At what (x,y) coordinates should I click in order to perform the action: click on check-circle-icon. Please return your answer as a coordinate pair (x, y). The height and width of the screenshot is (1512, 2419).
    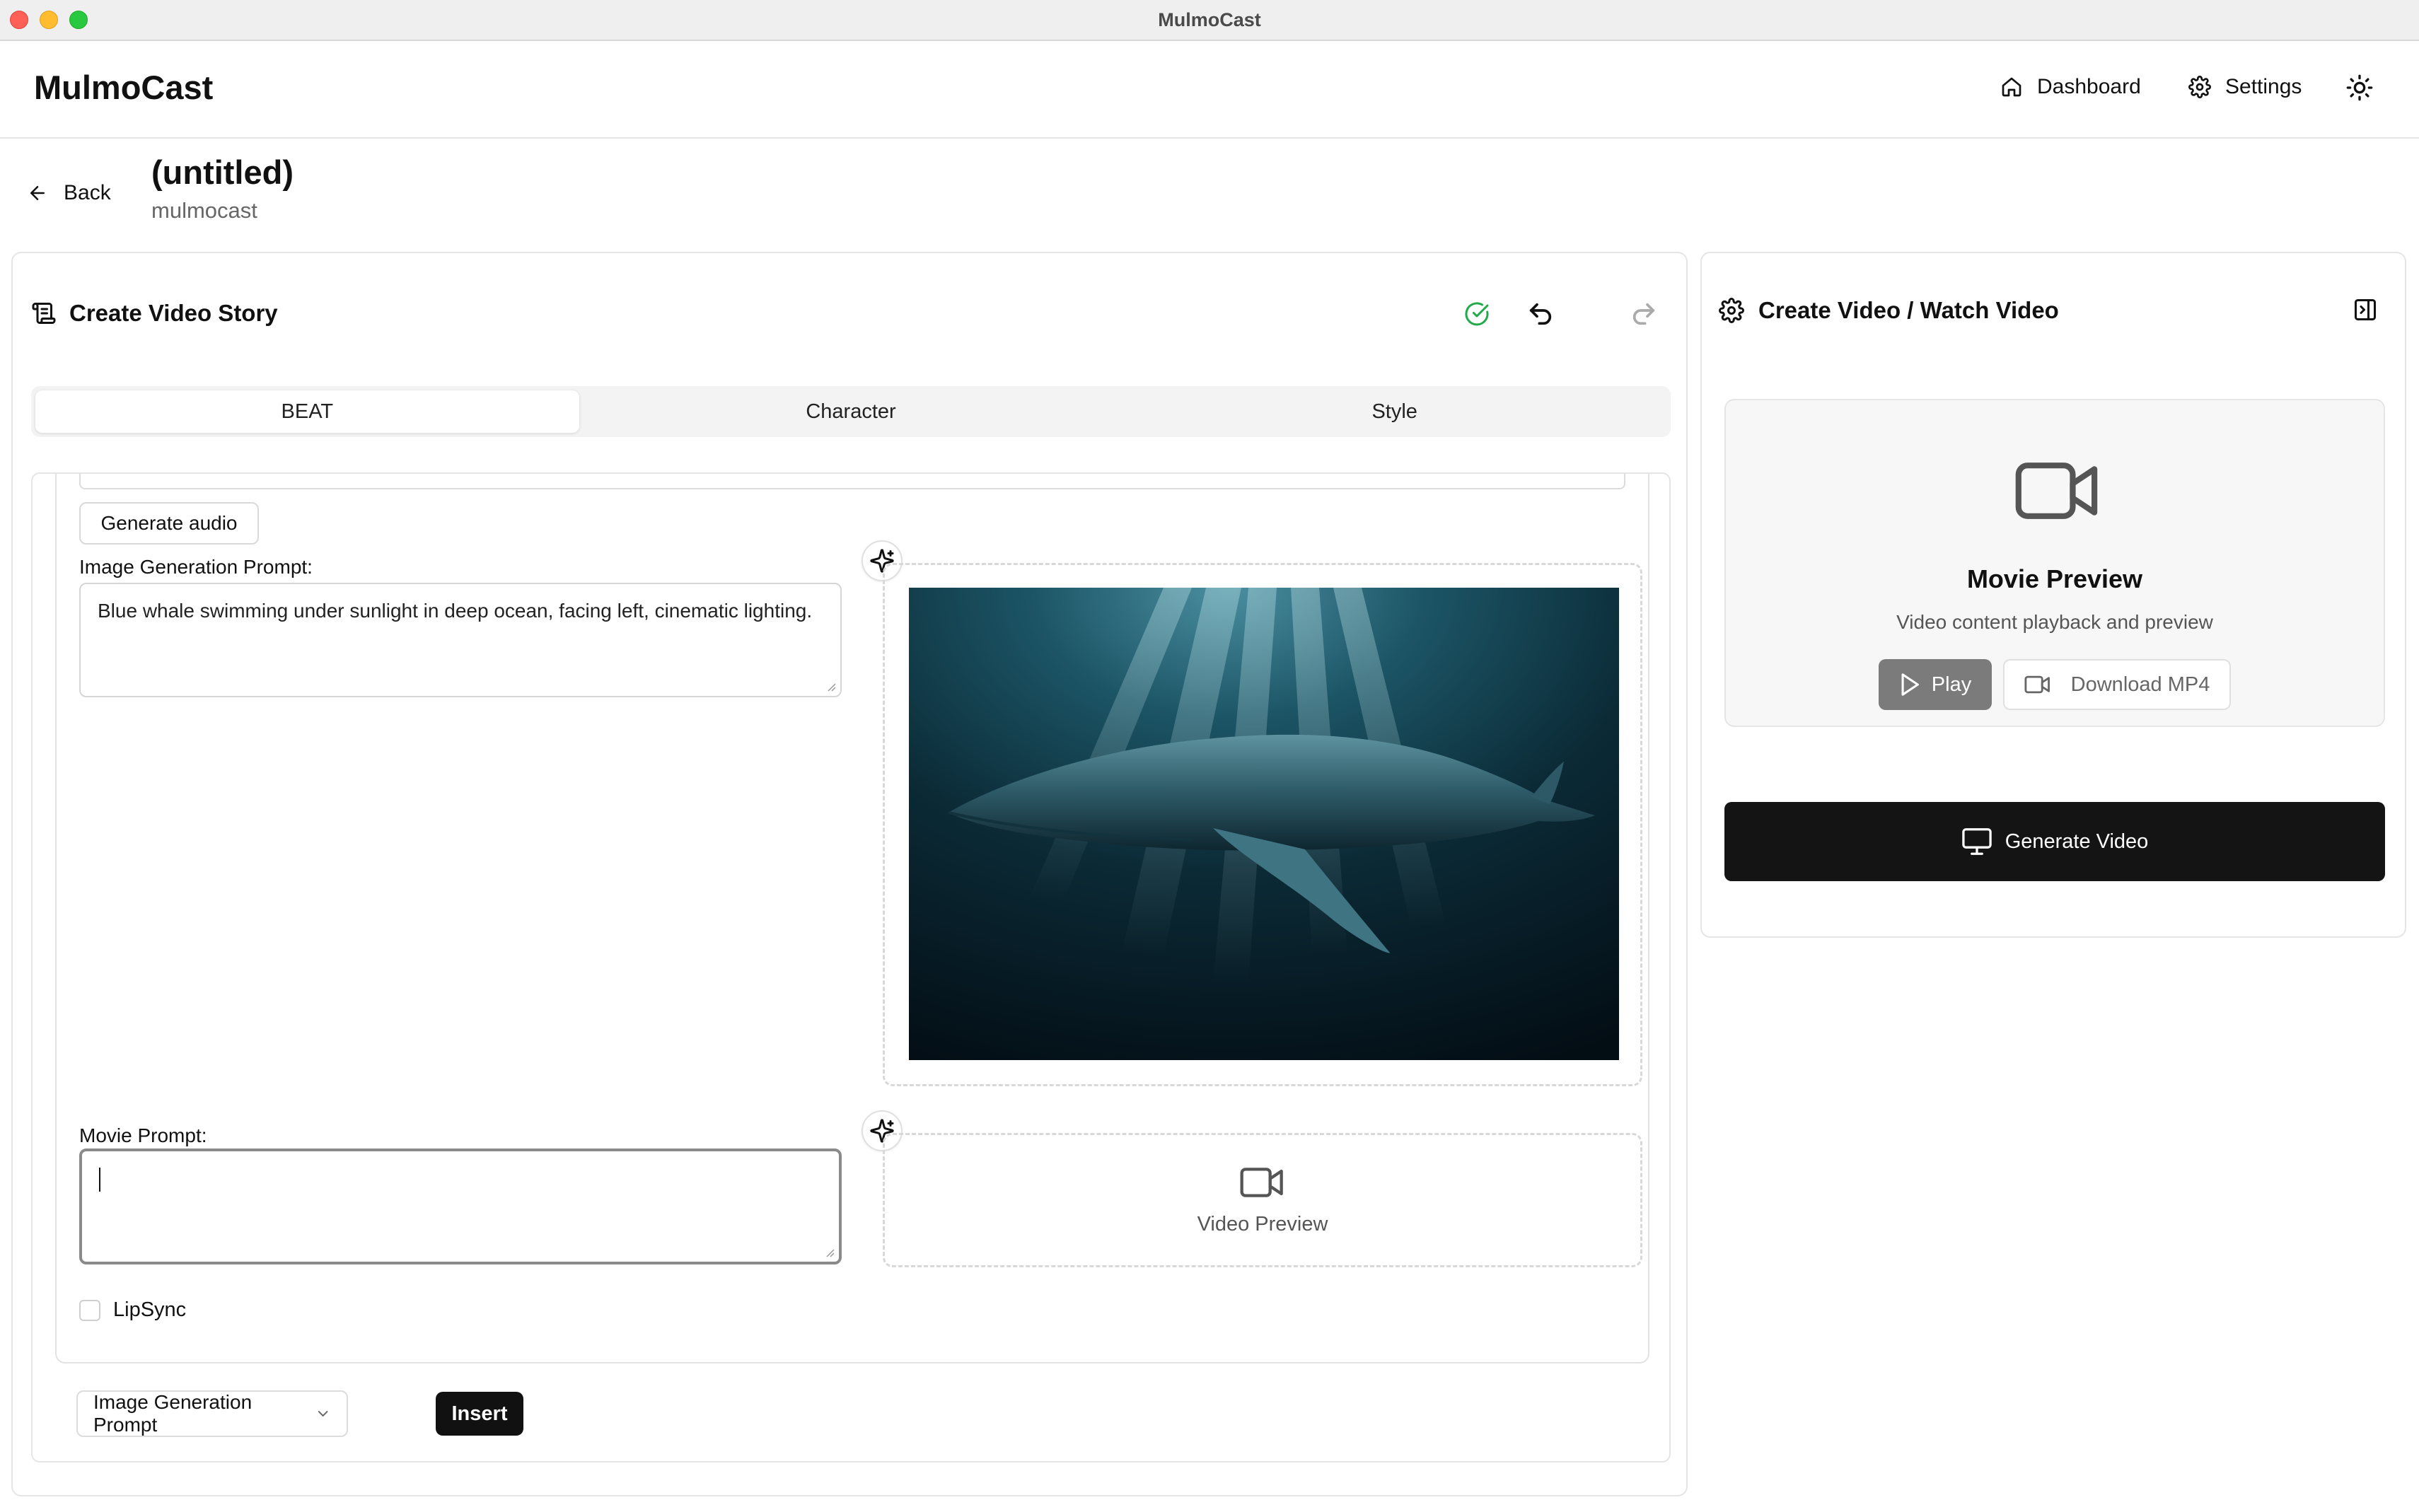
    Looking at the image, I should click on (1477, 314).